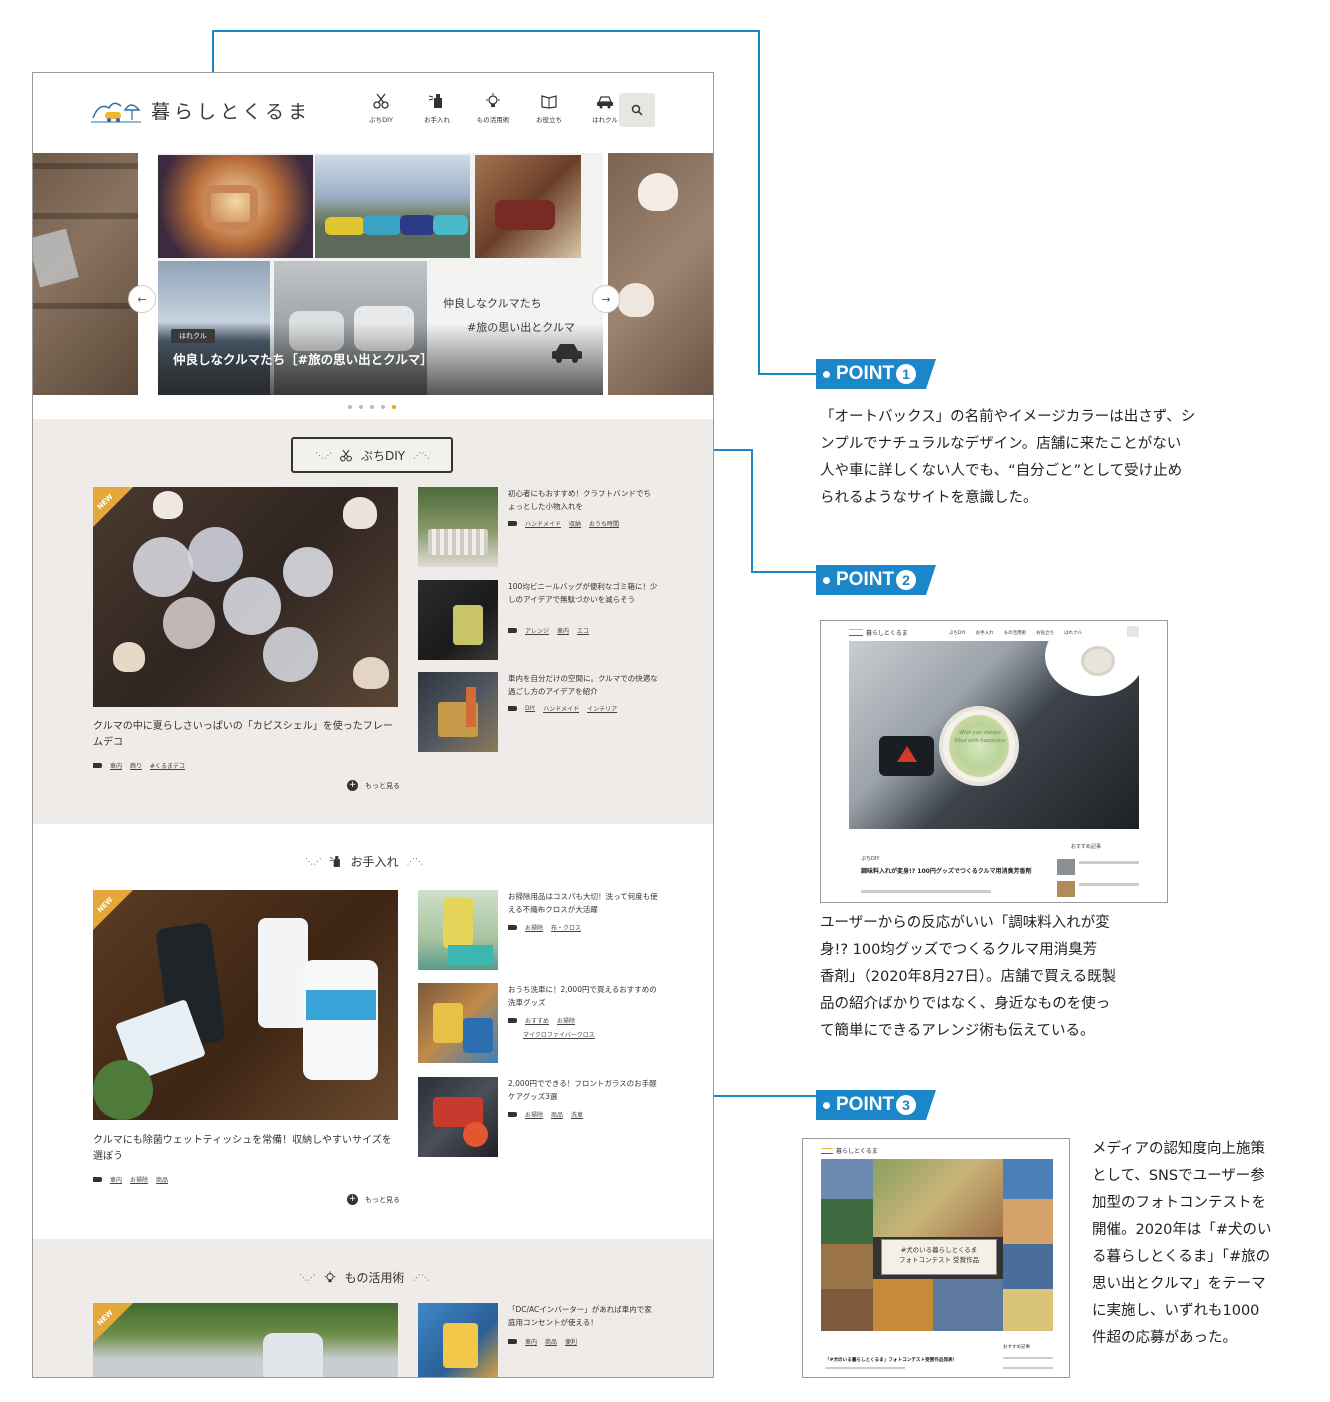  What do you see at coordinates (130, 1179) in the screenshot?
I see `feature-tags: 車内 お掃除 商品` at bounding box center [130, 1179].